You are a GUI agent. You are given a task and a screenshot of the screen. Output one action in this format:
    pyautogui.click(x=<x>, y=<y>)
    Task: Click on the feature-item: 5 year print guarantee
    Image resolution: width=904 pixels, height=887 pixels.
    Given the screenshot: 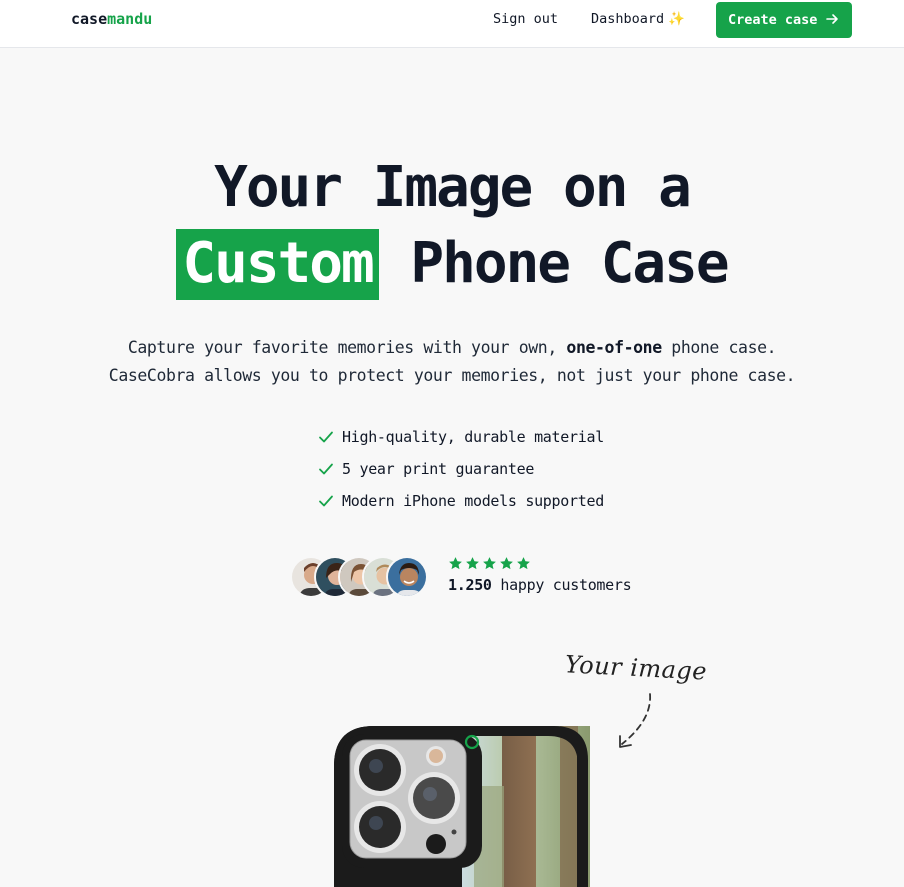 What is the action you would take?
    pyautogui.click(x=461, y=469)
    